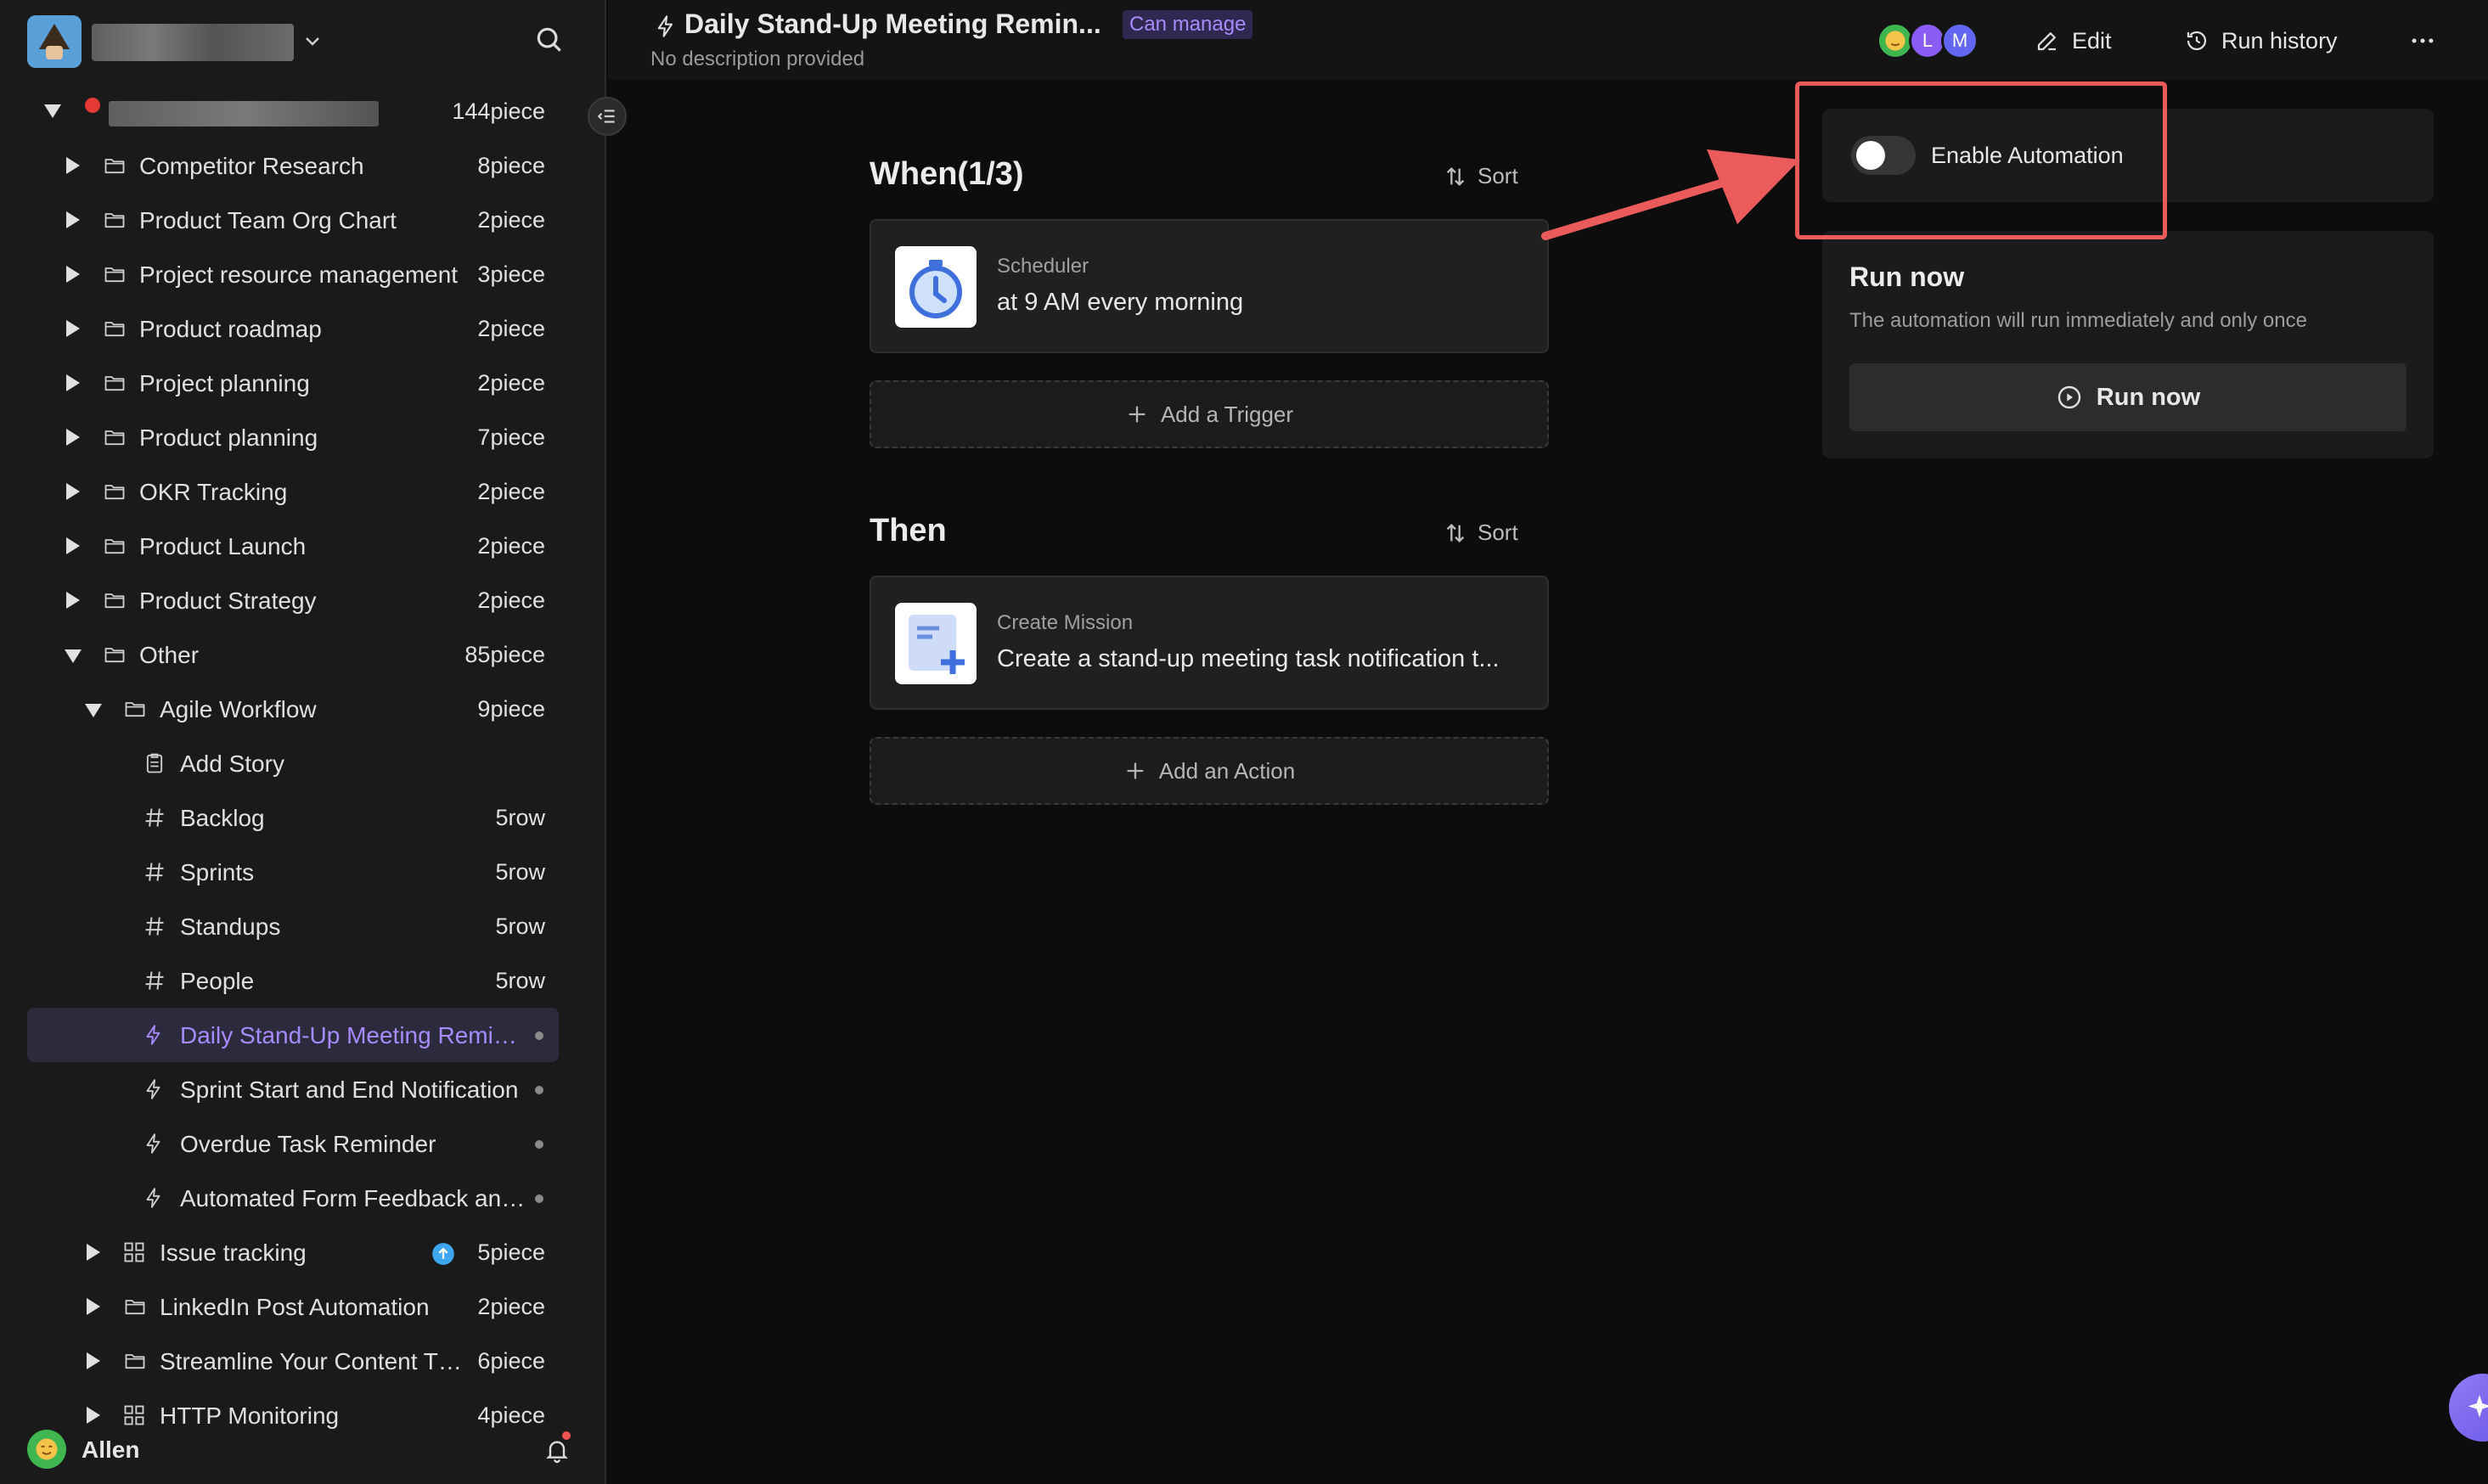 This screenshot has width=2488, height=1484. I want to click on tree-count: 5row, so click(520, 926).